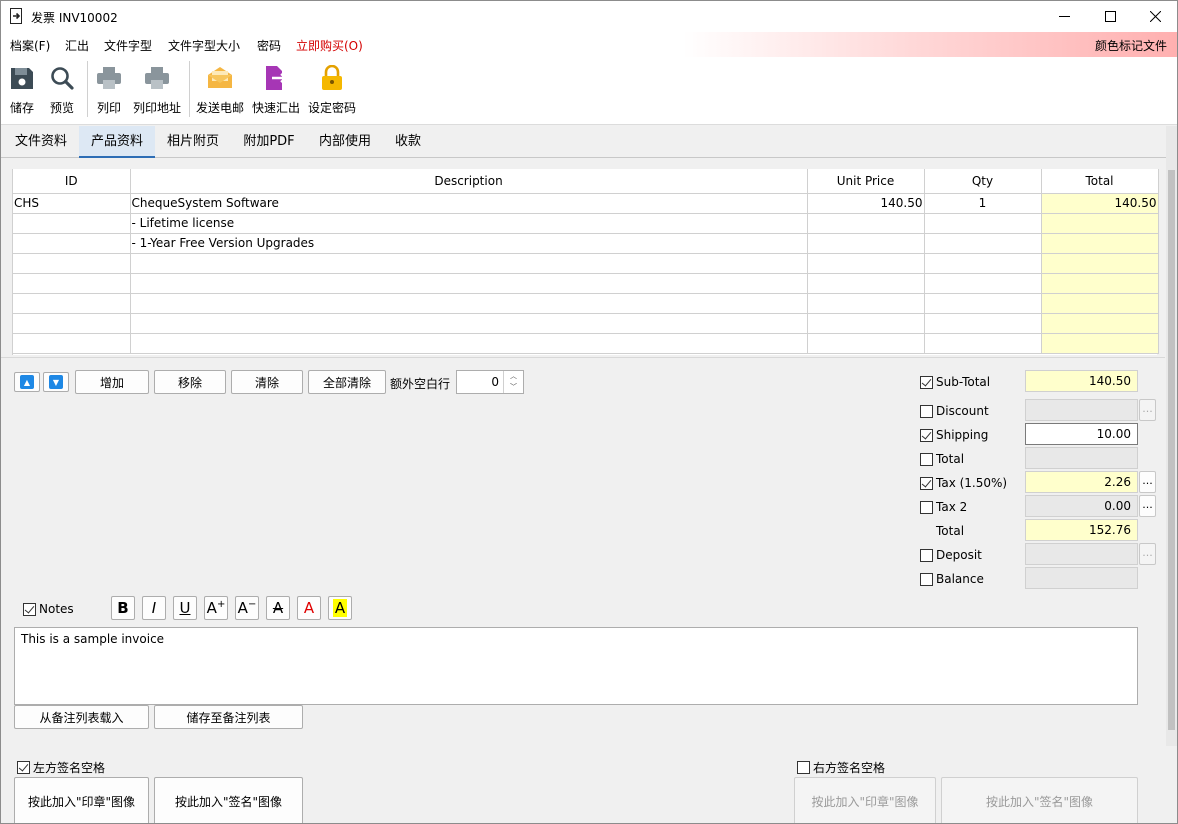  Describe the element at coordinates (190, 382) in the screenshot. I see `remove-row-button: 移除` at that location.